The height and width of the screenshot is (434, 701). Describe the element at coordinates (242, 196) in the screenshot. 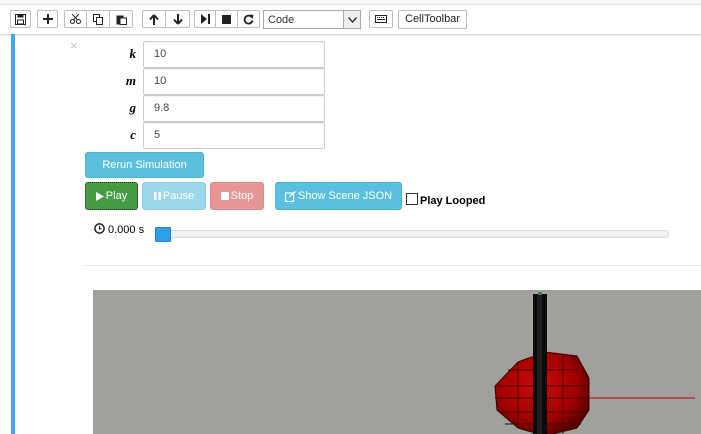

I see `stop-label: Stop` at that location.